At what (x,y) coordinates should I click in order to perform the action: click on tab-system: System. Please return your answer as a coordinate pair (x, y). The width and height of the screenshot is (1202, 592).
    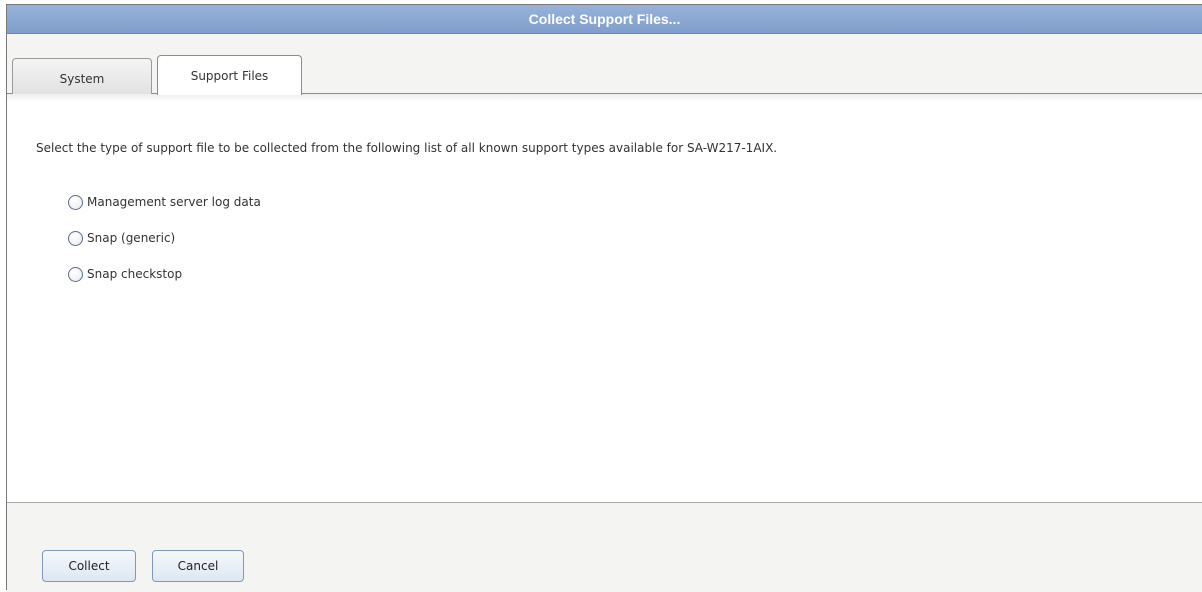
    Looking at the image, I should click on (82, 76).